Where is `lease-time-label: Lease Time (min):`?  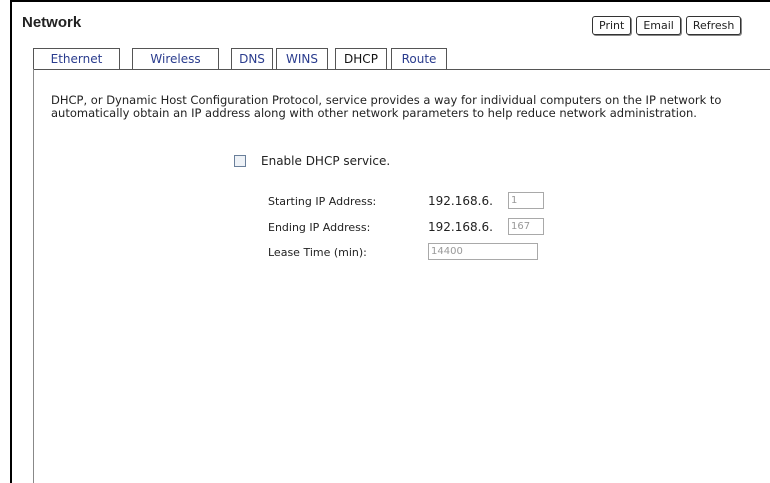 lease-time-label: Lease Time (min): is located at coordinates (317, 252).